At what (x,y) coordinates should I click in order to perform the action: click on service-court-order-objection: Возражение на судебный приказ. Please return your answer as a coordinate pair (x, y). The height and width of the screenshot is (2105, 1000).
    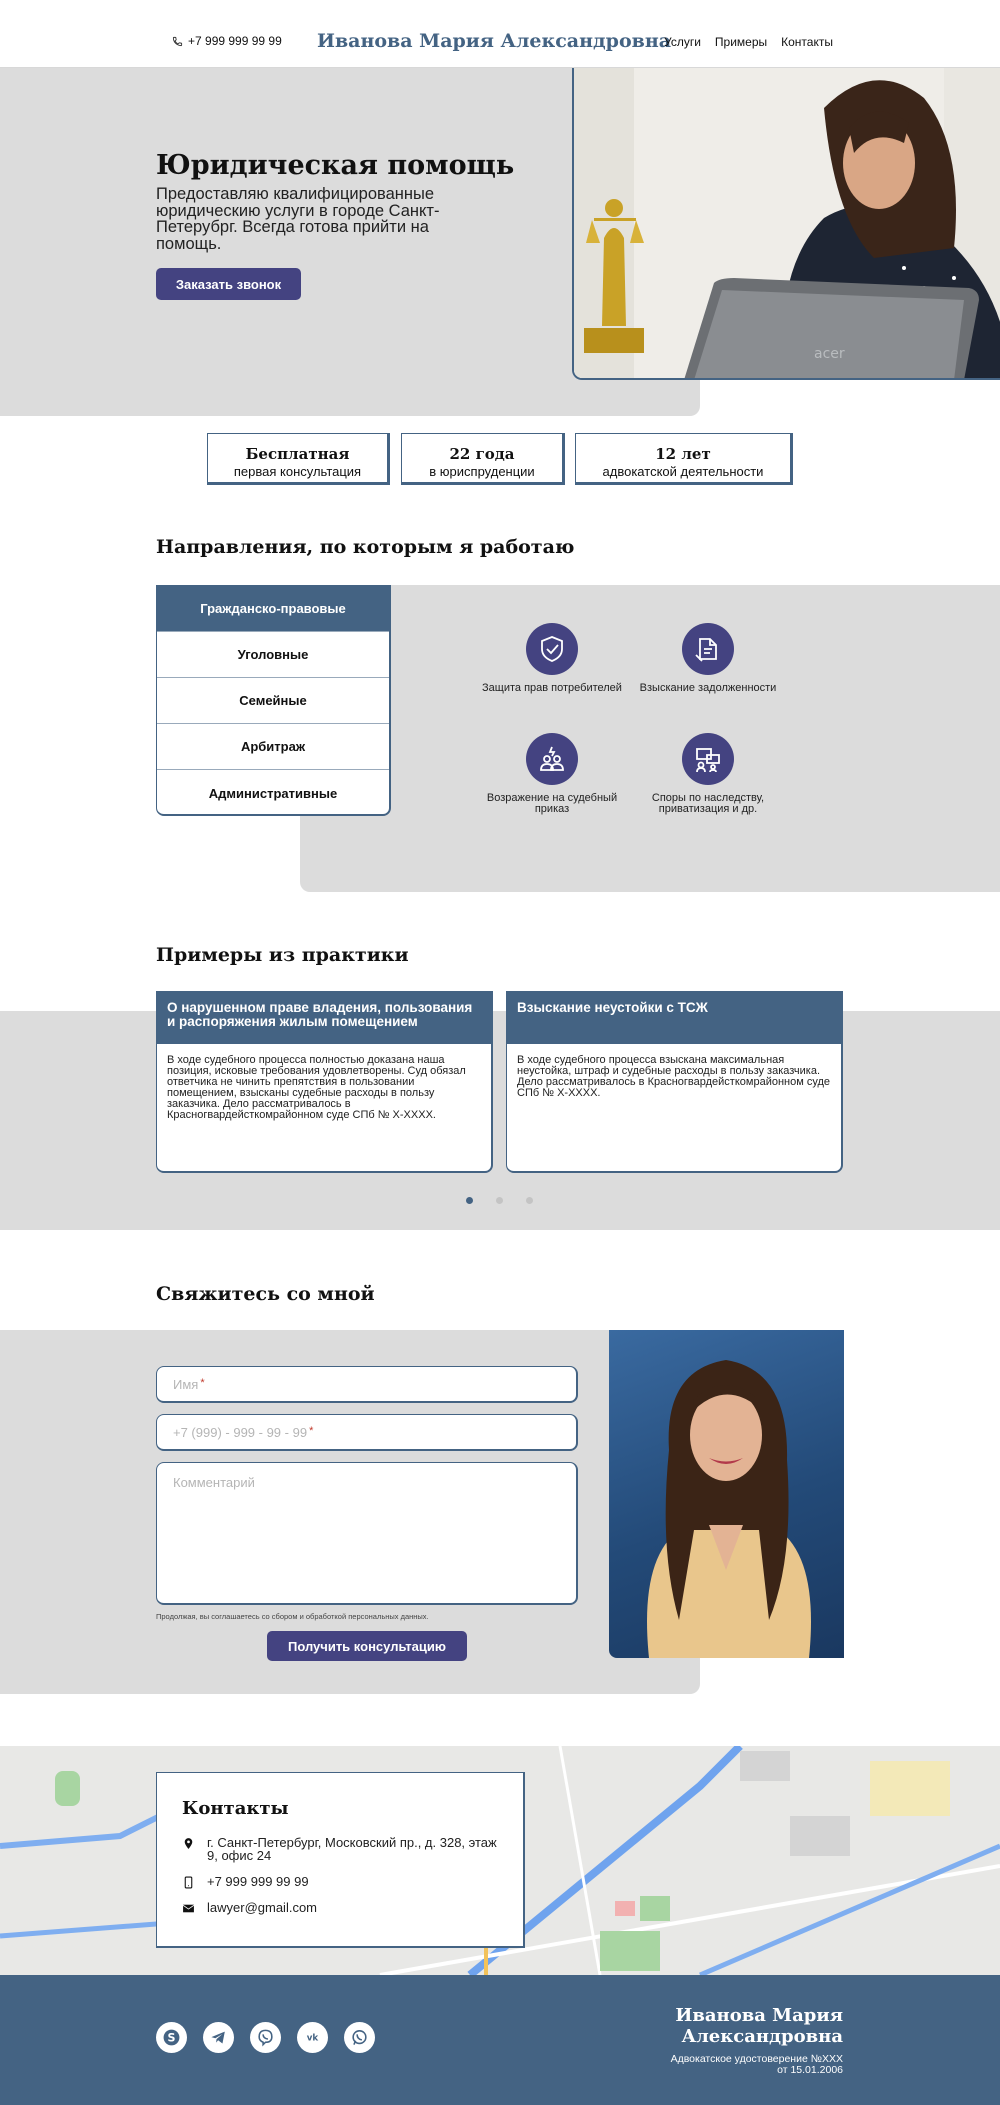
    Looking at the image, I should click on (552, 774).